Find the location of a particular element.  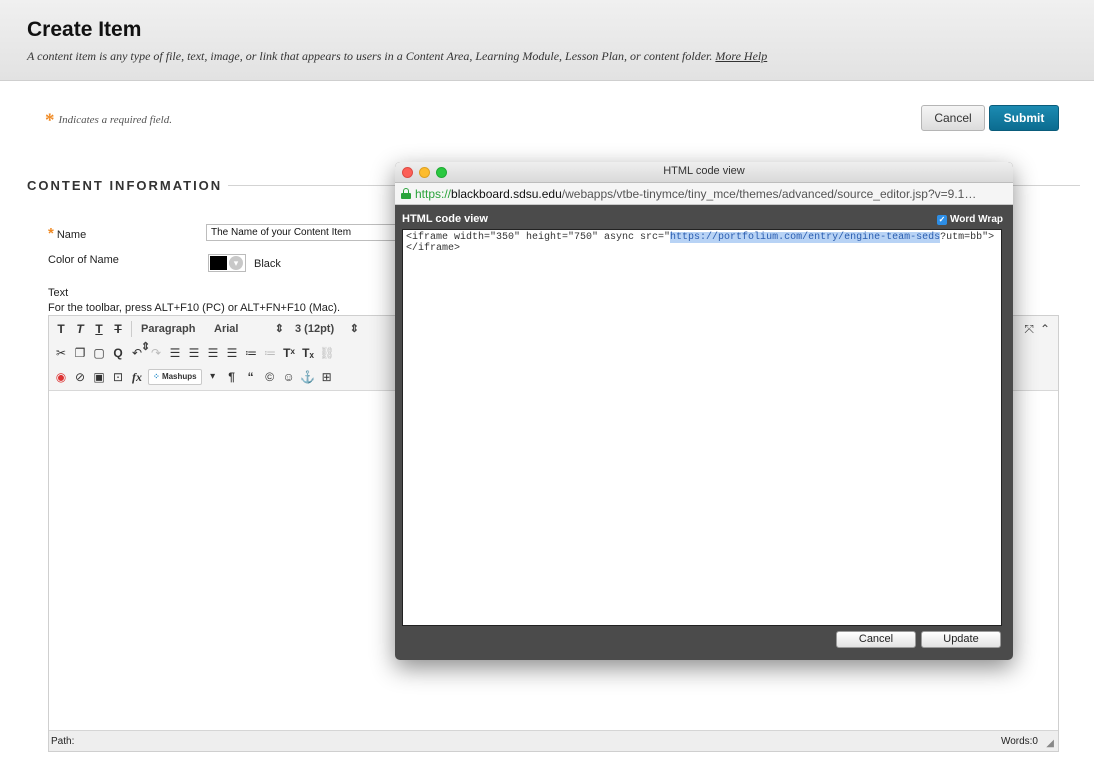

fullscreen-icon: ⤧ is located at coordinates (1029, 329).